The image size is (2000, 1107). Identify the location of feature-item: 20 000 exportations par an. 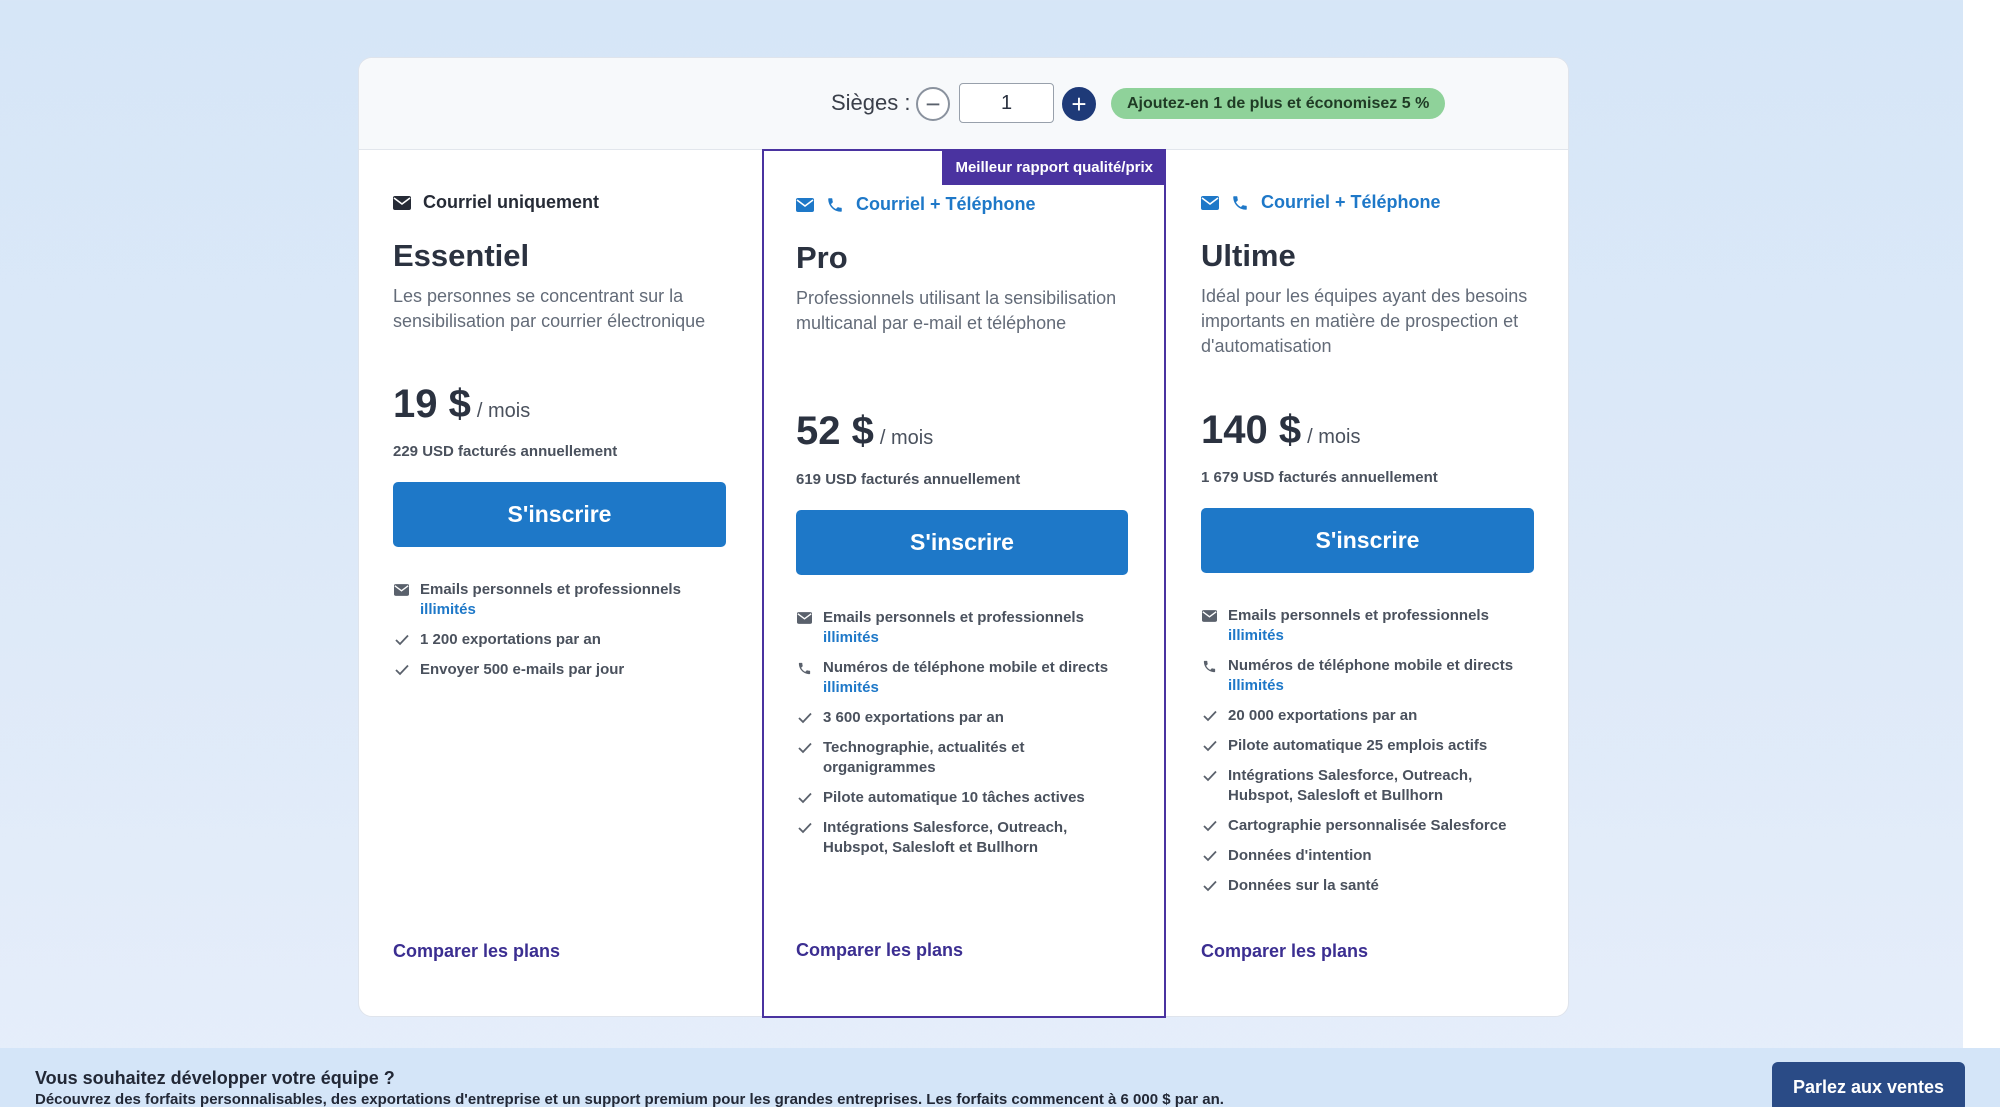
(1371, 716).